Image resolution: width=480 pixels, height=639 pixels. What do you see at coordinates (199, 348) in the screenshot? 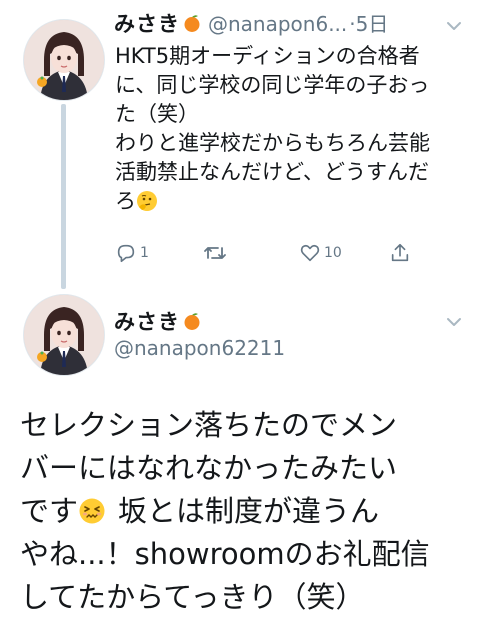
I see `user-handle: @nanapon62211` at bounding box center [199, 348].